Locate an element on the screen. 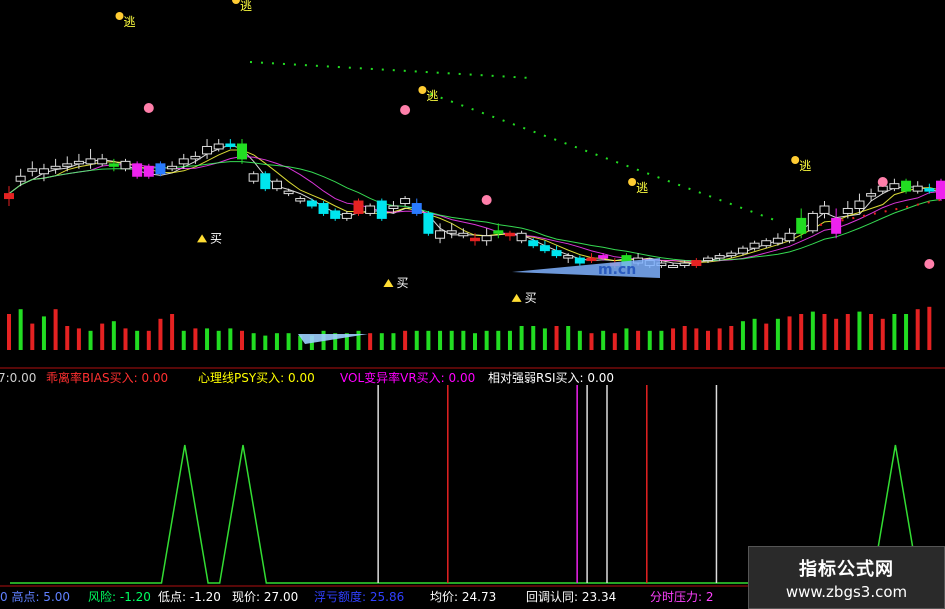 This screenshot has height=609, width=945. indicator-header-item: 乖离率BIAS买入: 0.00 is located at coordinates (107, 377).